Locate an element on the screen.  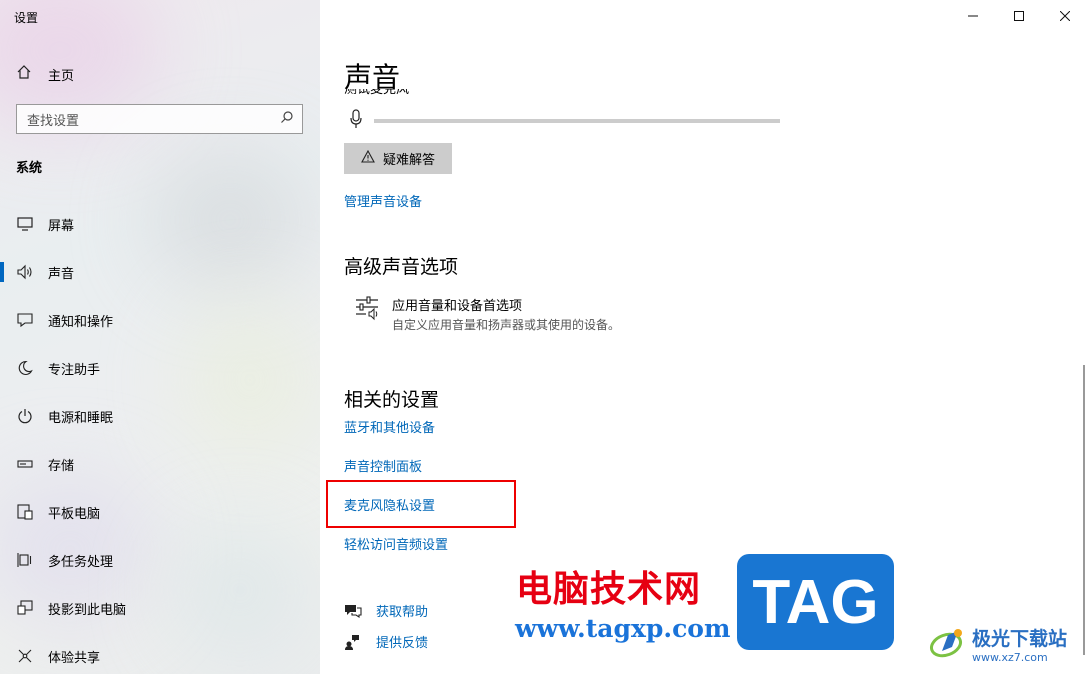
window-title: 设置 is located at coordinates (26, 18).